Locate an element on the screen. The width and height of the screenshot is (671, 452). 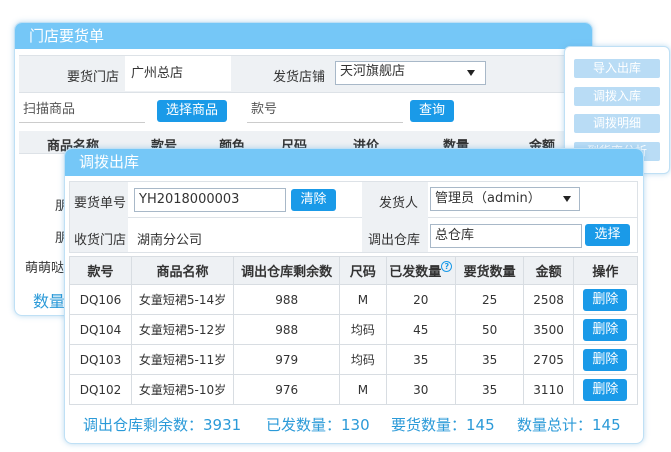
receive-store-value: 湖南分公司 is located at coordinates (170, 240).